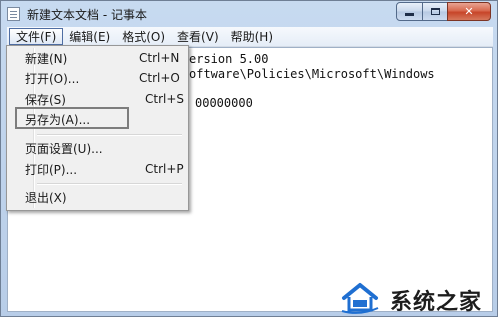 The width and height of the screenshot is (500, 319). Describe the element at coordinates (72, 118) in the screenshot. I see `save-as-highlight-box` at that location.